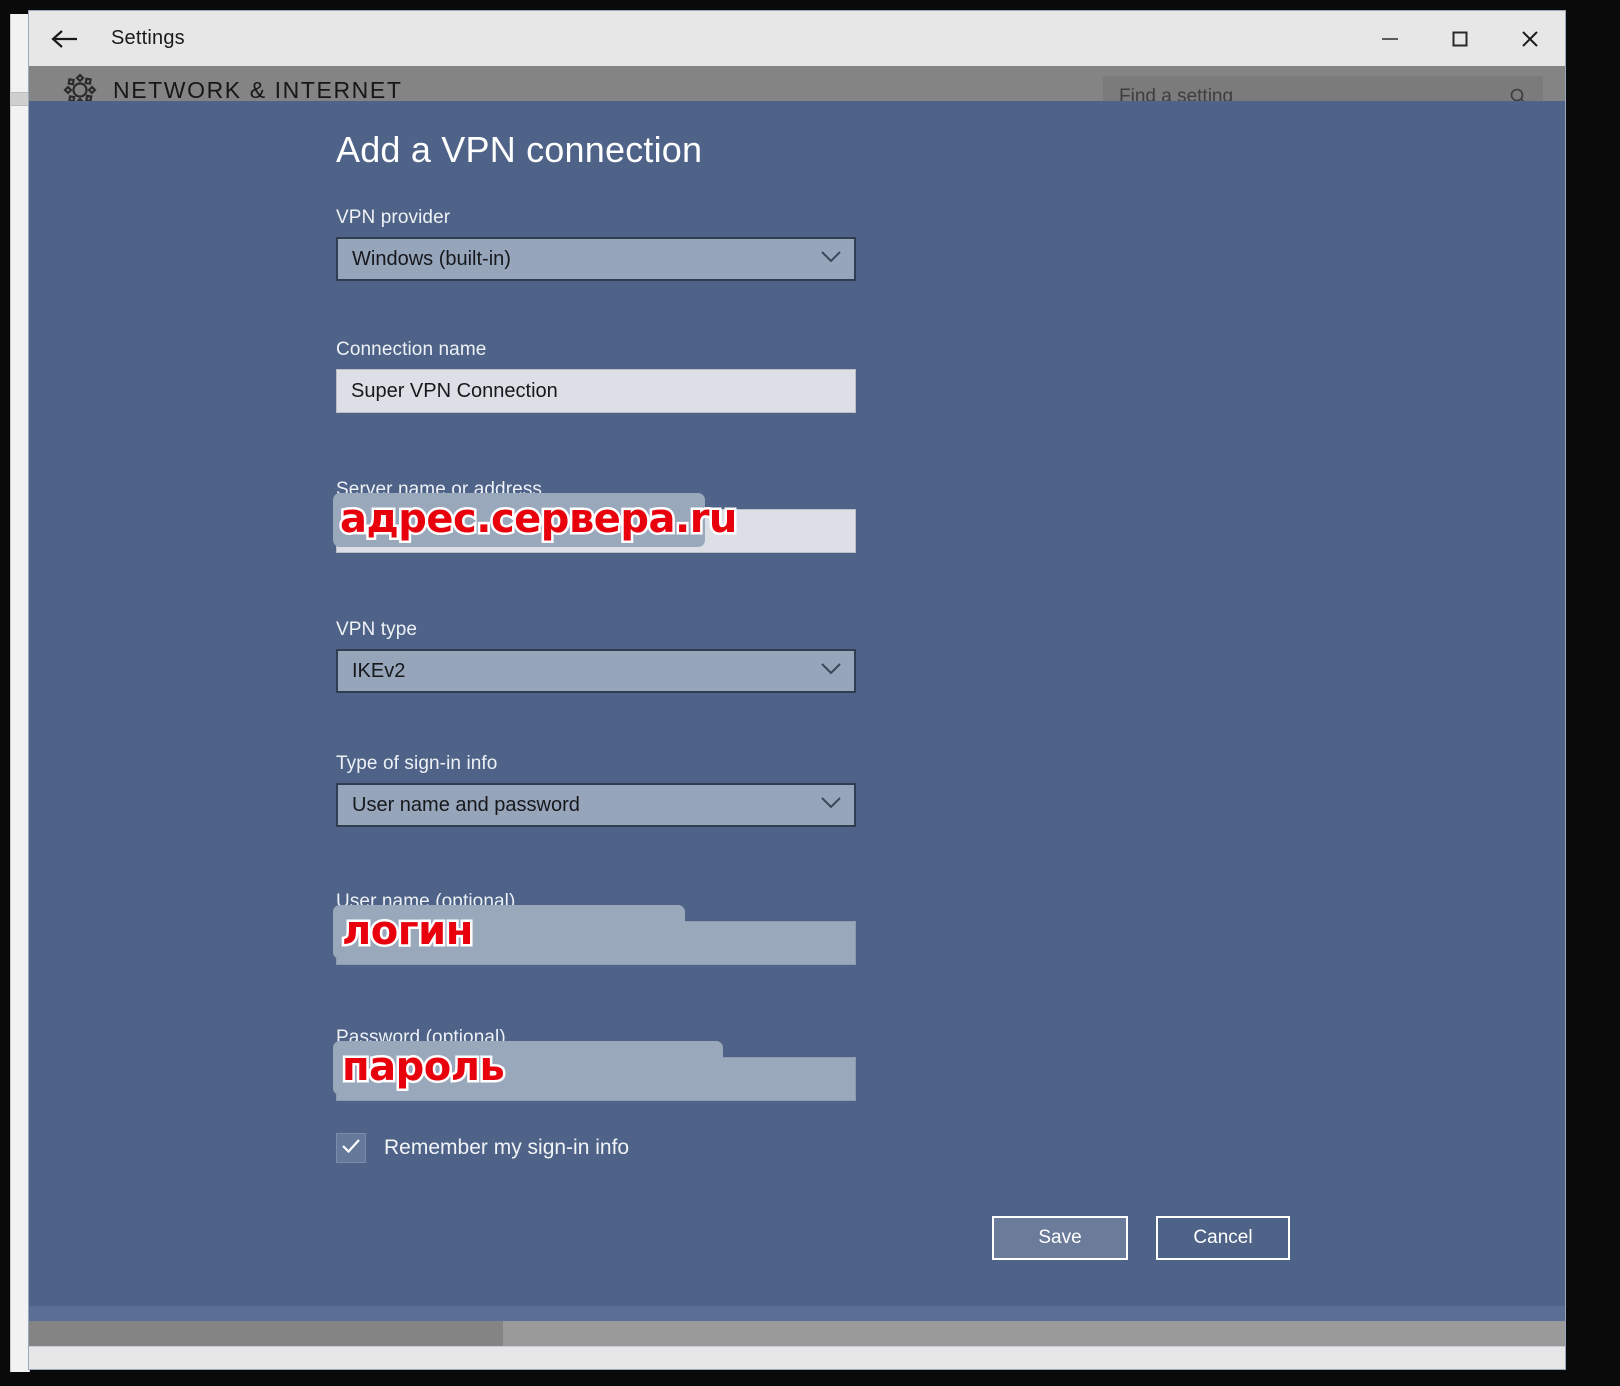 This screenshot has width=1620, height=1386. Describe the element at coordinates (1390, 38) in the screenshot. I see `minimize-icon` at that location.